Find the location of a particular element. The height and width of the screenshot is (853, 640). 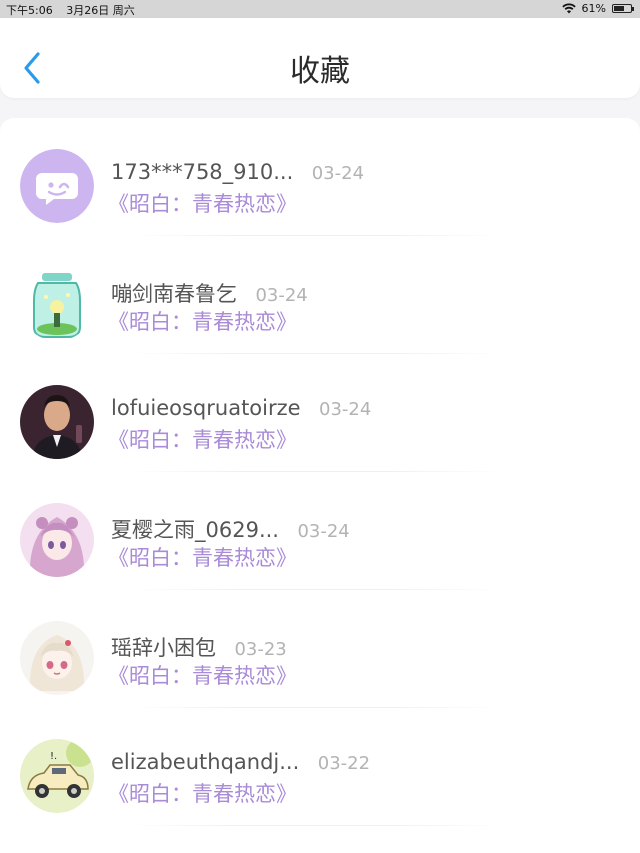

anime-girl-avatar is located at coordinates (57, 540).